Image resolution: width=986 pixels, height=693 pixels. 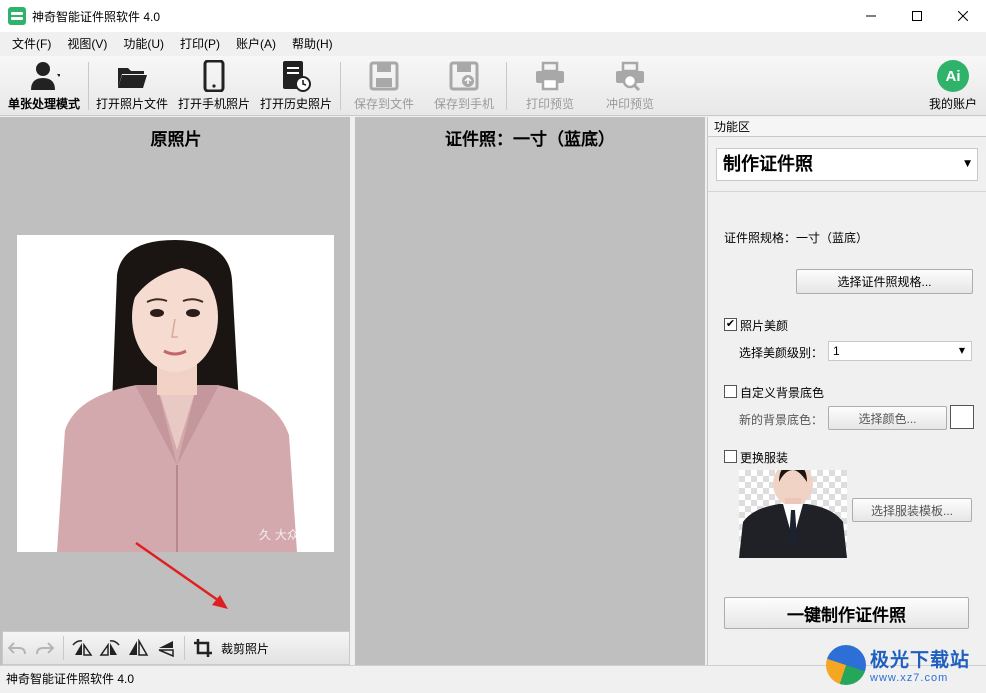 What do you see at coordinates (836, 351) in the screenshot?
I see `beauty-level-value: 1` at bounding box center [836, 351].